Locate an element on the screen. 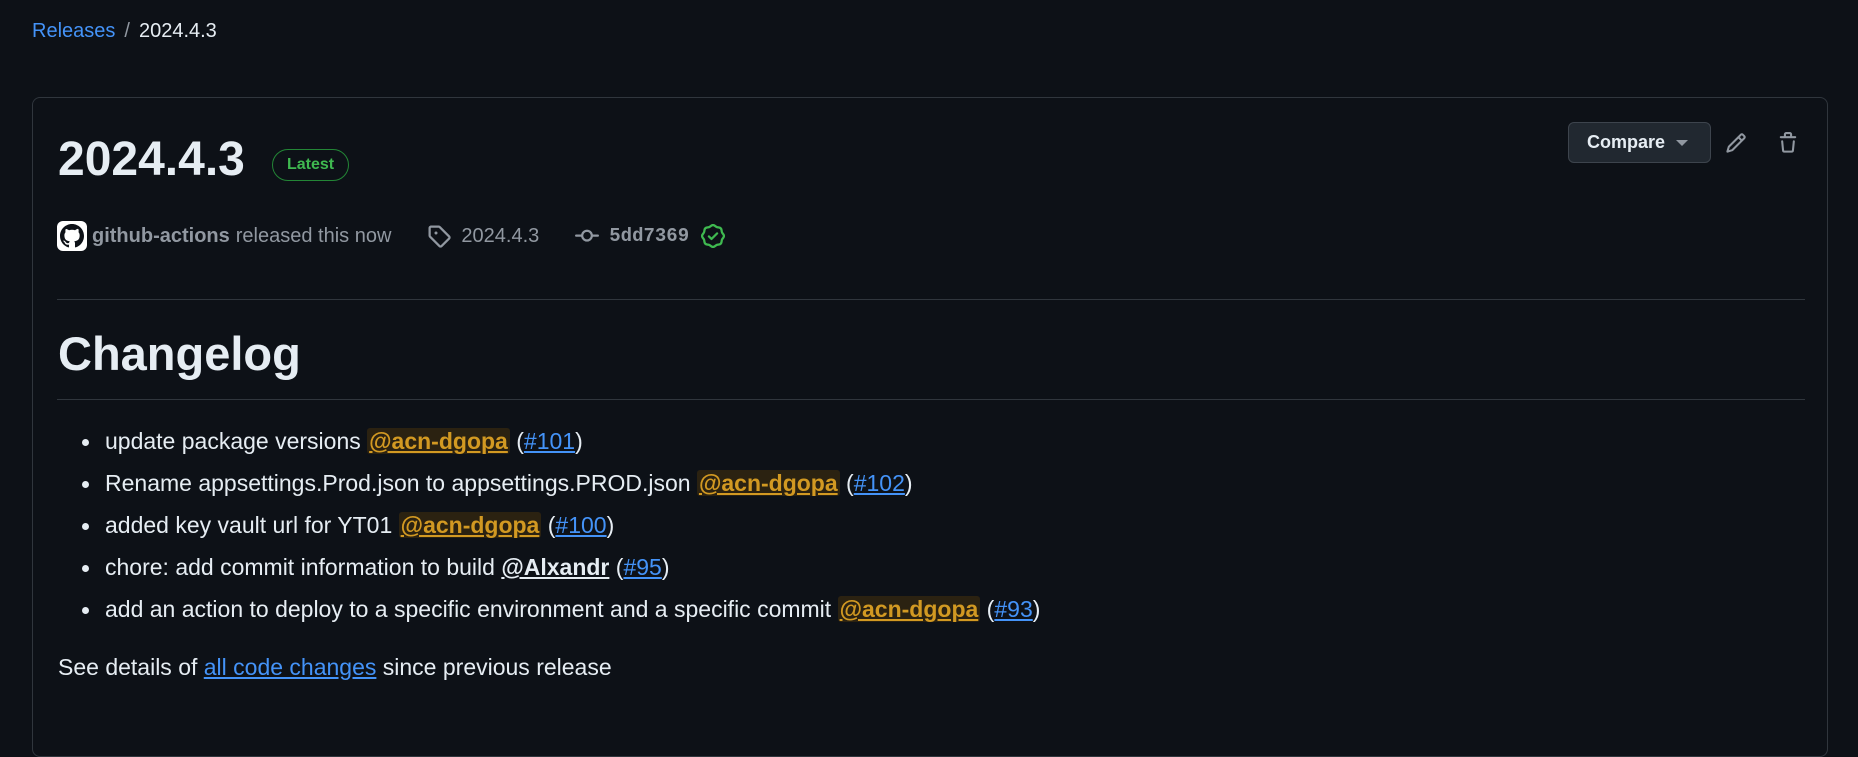 The image size is (1858, 757). pull-request-link: #93 is located at coordinates (1013, 609).